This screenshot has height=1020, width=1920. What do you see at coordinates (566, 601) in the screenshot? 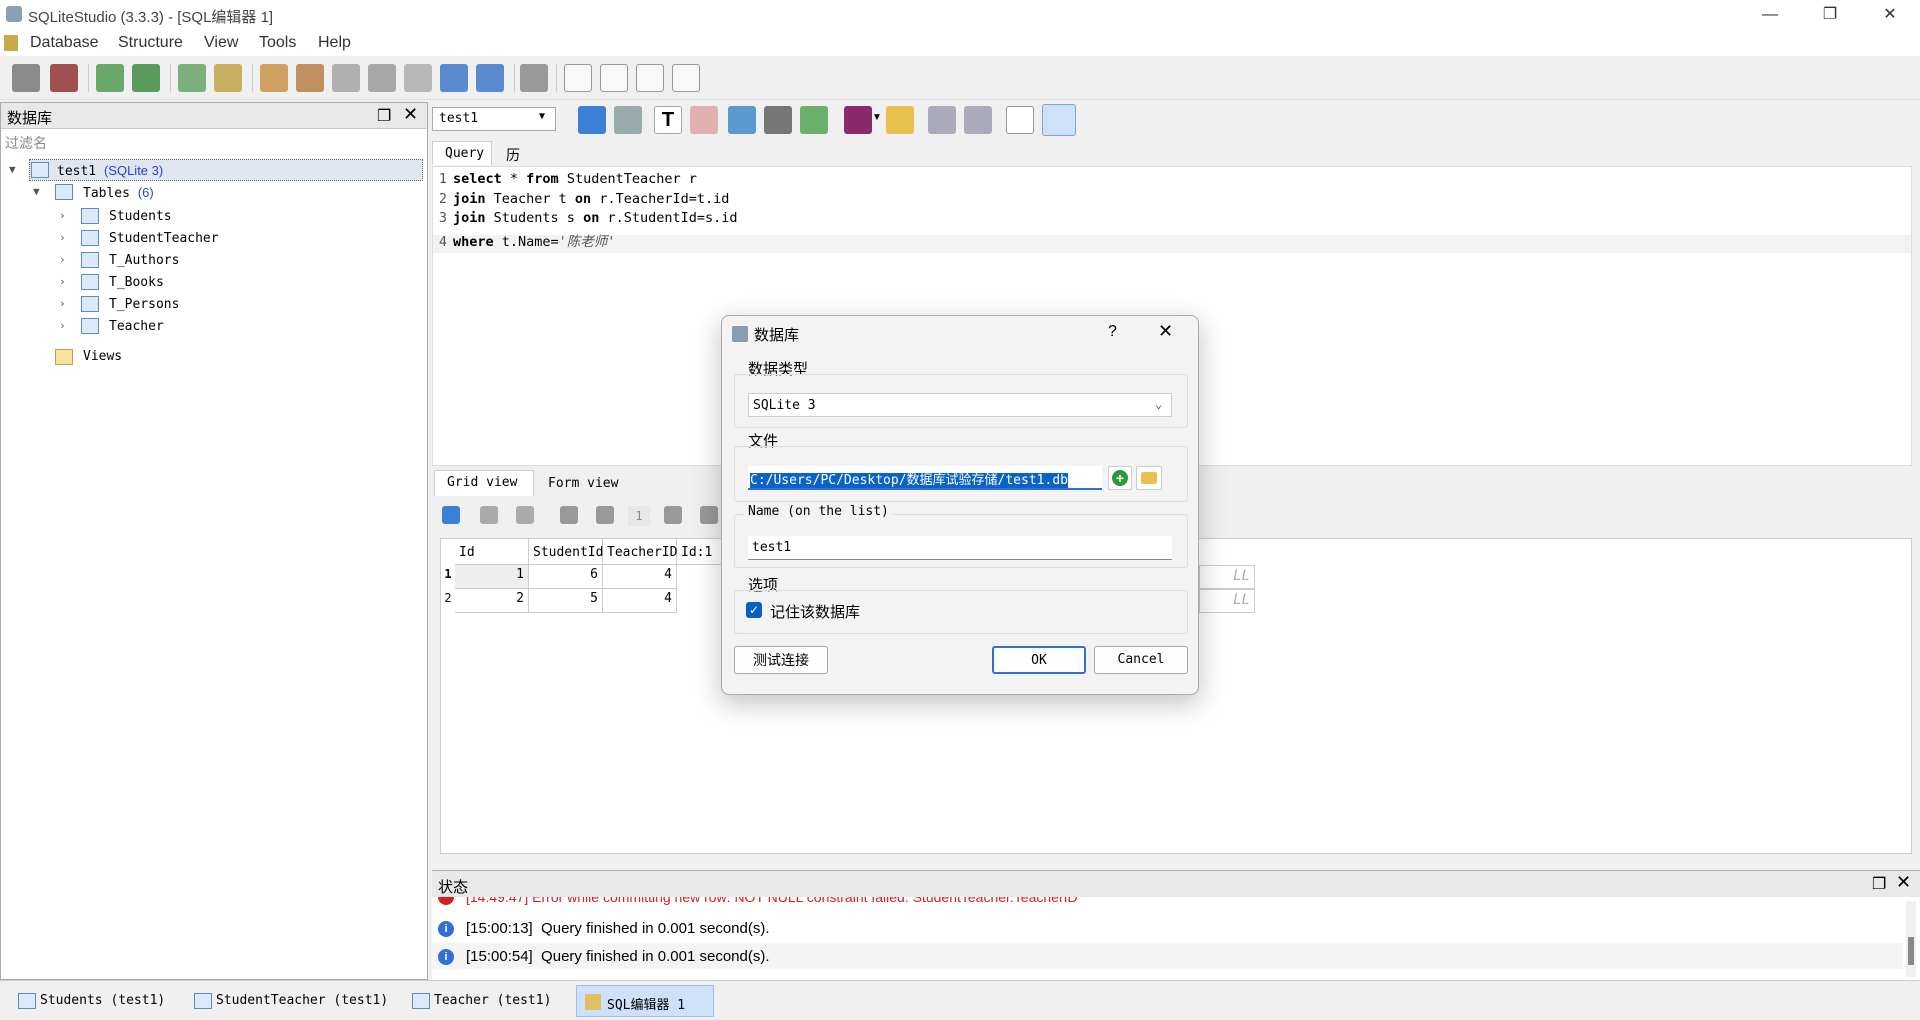
I see `grid-cell: 5` at bounding box center [566, 601].